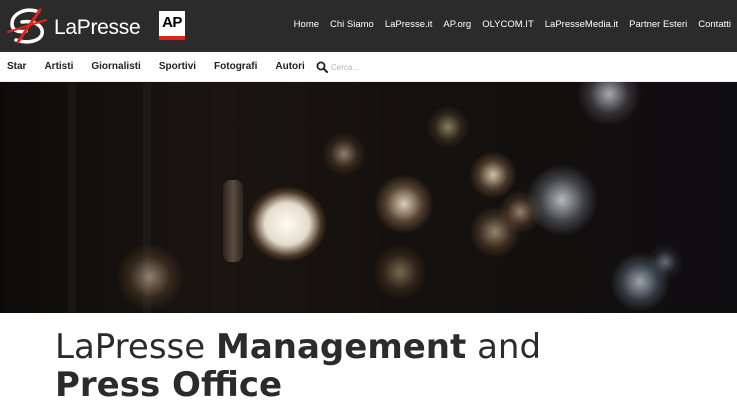 This screenshot has height=415, width=737. Describe the element at coordinates (169, 385) in the screenshot. I see `page-title-part: Press Office` at that location.